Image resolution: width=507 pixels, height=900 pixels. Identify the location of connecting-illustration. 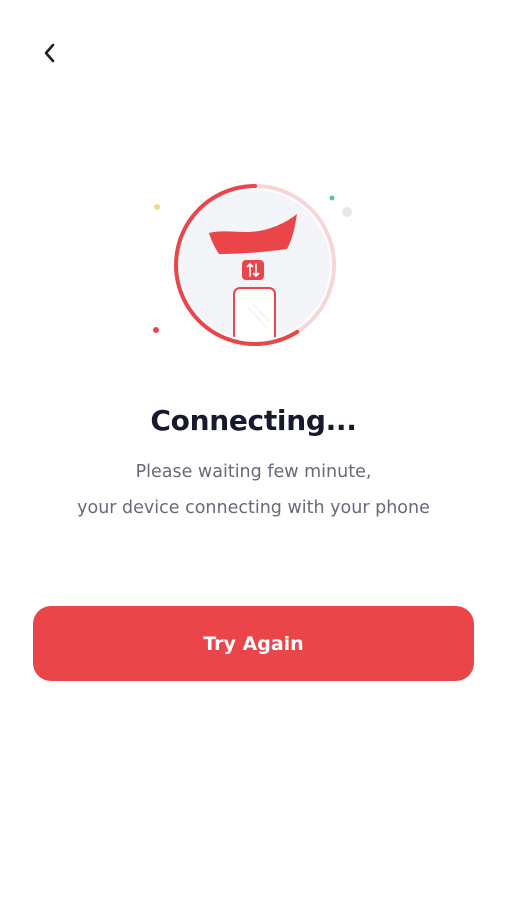
(255, 268).